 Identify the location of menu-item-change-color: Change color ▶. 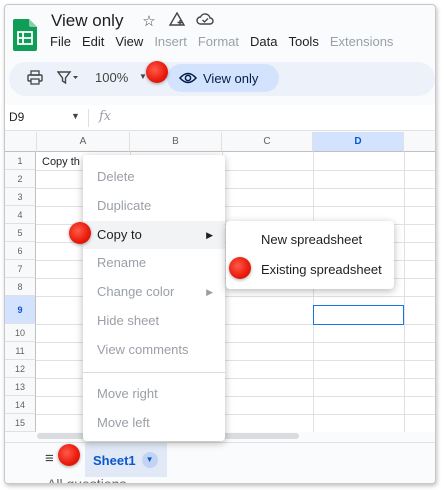
(154, 292).